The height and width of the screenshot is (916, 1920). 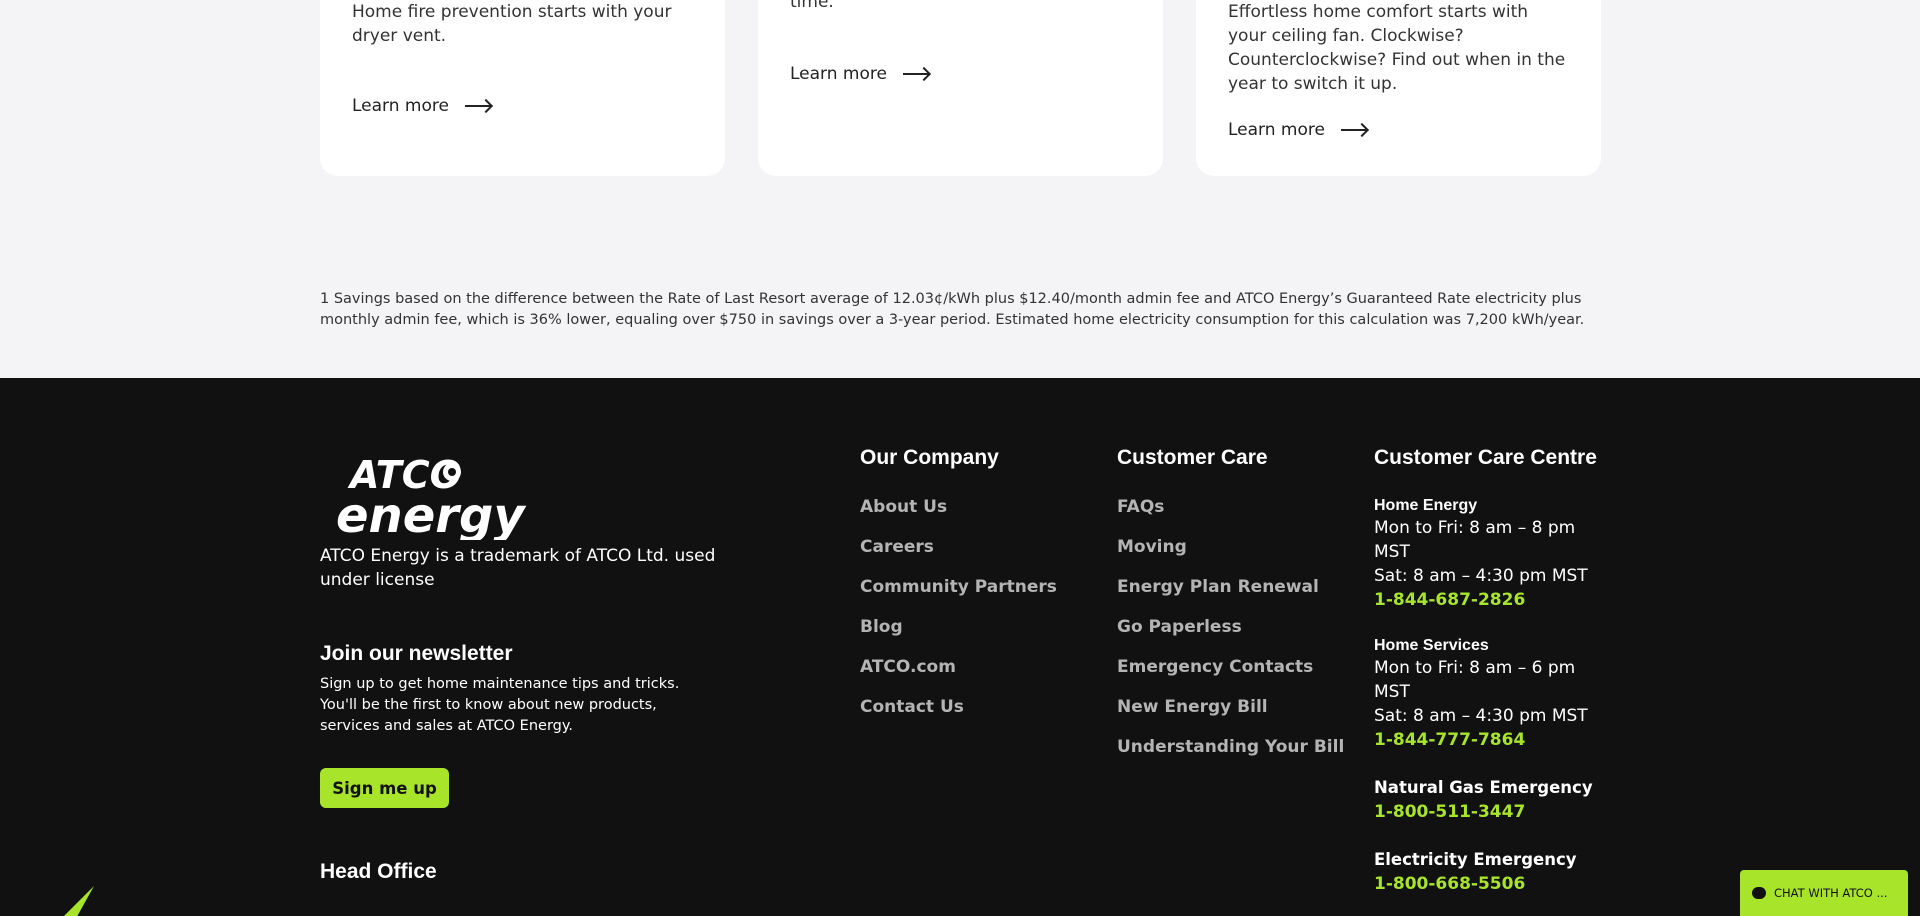 I want to click on gas-emergency-phone-link: 1-800-511-3447, so click(x=1494, y=812).